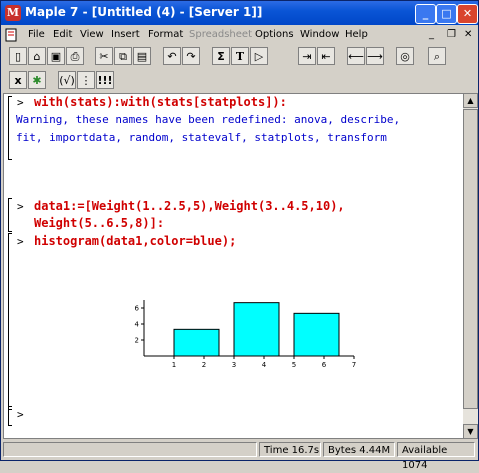 This screenshot has height=473, width=479. Describe the element at coordinates (172, 56) in the screenshot. I see `undo-icon: ↶` at that location.